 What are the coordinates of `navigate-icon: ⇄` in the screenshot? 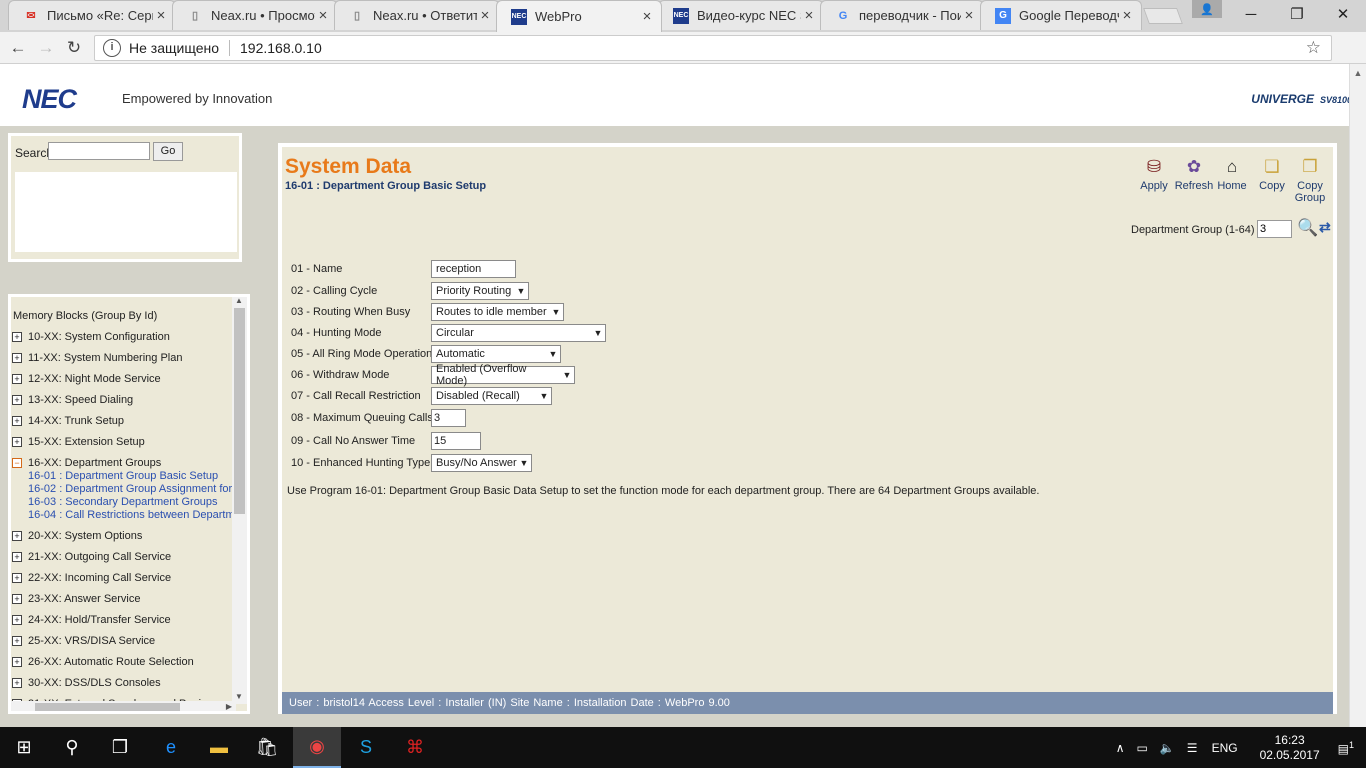 It's located at (1325, 227).